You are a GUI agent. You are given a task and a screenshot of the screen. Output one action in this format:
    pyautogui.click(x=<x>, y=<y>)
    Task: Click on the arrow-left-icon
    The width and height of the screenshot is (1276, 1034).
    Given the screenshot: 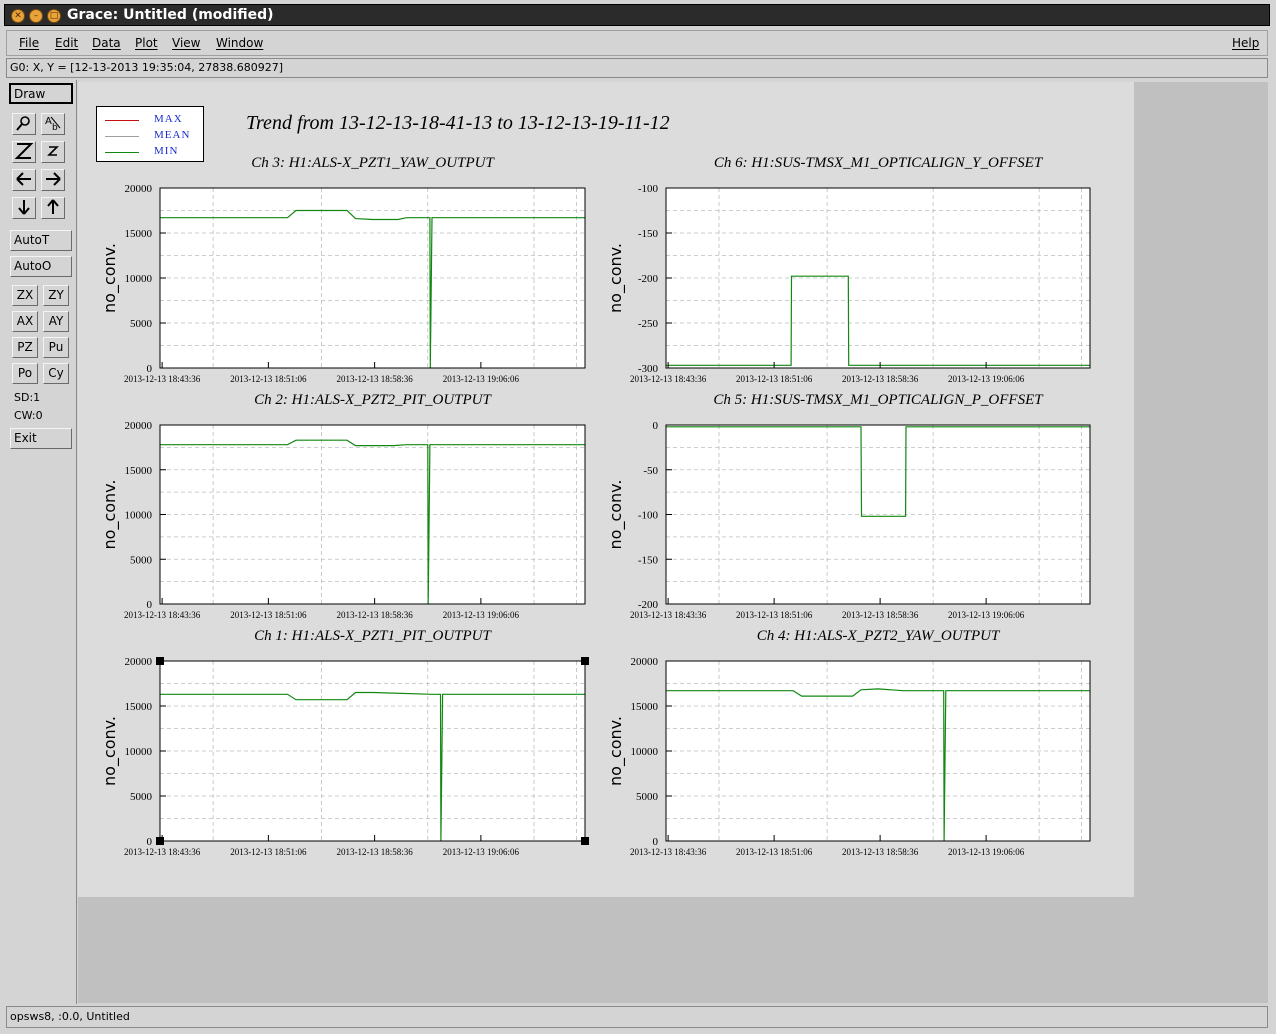 What is the action you would take?
    pyautogui.click(x=23, y=179)
    